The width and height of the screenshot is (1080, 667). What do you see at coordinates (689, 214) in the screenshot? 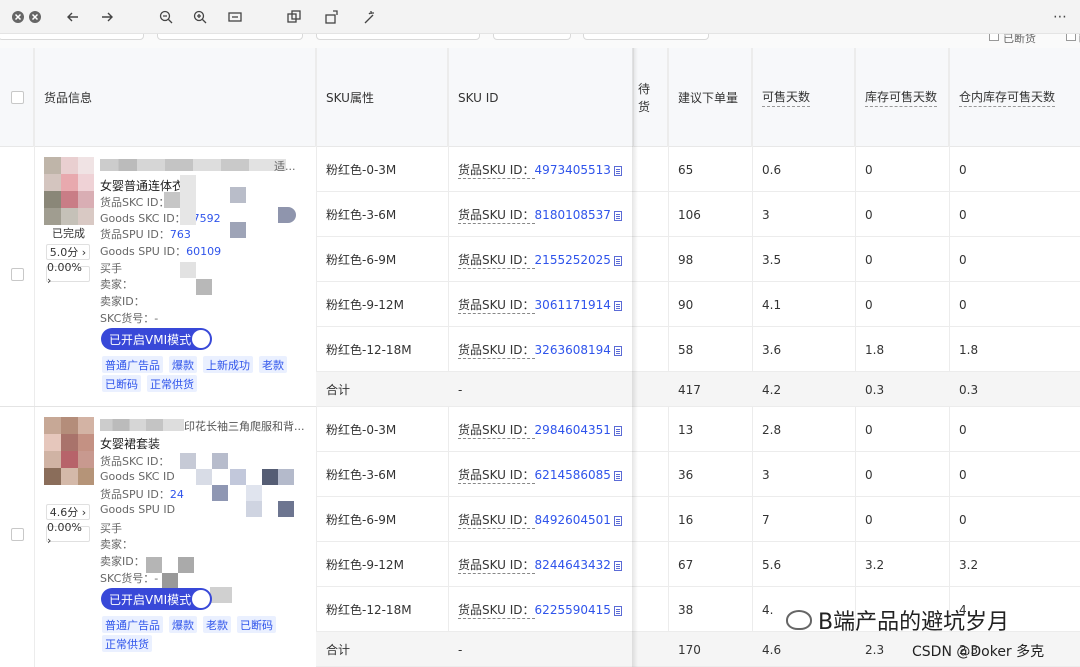
I see `suggested-qty-cell: 106` at bounding box center [689, 214].